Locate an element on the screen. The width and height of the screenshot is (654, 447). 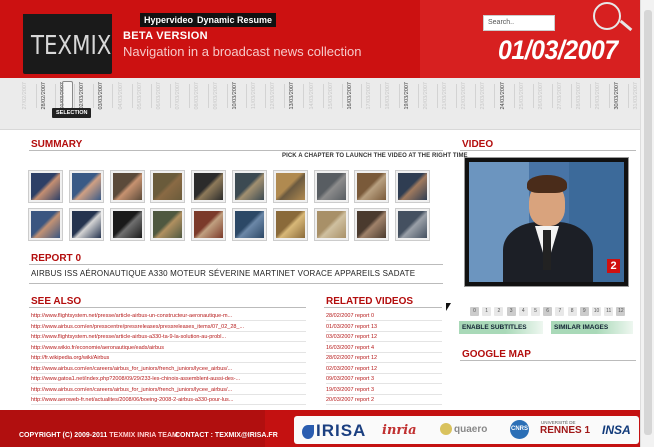
related-video-link: 16/03/2007 report 4 is located at coordinates (384, 348).